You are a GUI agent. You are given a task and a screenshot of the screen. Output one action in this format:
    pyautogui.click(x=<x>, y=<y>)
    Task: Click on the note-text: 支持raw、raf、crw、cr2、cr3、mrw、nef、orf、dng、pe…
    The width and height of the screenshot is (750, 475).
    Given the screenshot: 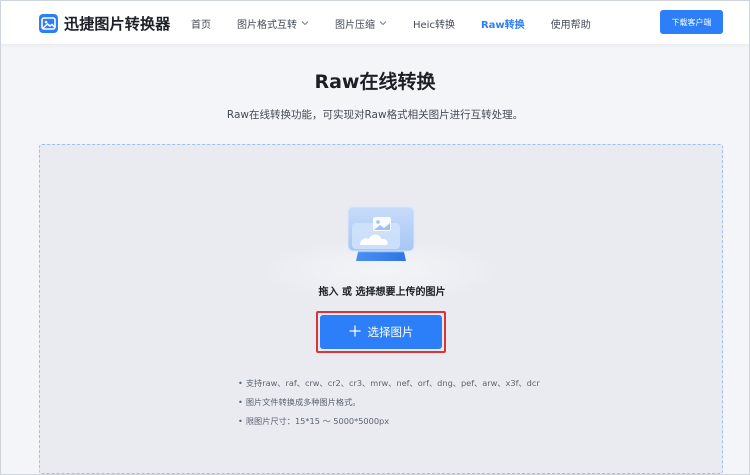 What is the action you would take?
    pyautogui.click(x=392, y=383)
    